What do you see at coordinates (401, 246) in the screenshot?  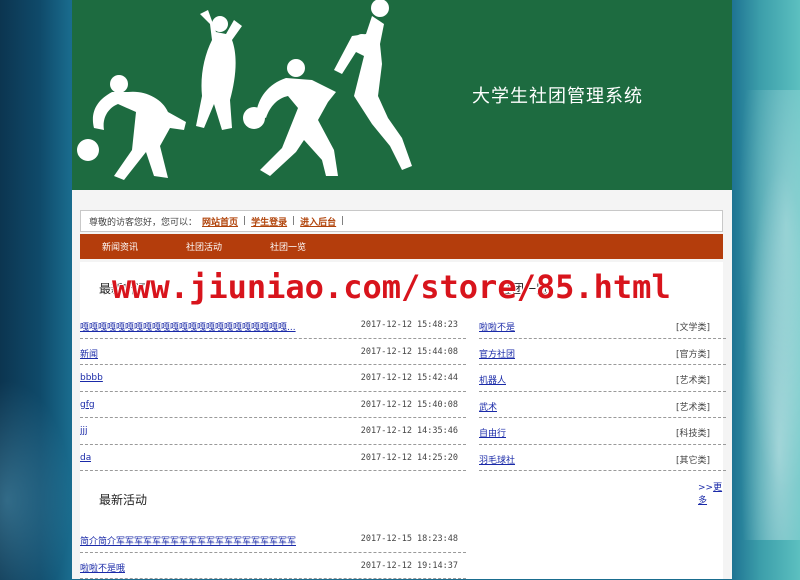 I see `main-nav: 新闻资讯 社团活动 社团一览` at bounding box center [401, 246].